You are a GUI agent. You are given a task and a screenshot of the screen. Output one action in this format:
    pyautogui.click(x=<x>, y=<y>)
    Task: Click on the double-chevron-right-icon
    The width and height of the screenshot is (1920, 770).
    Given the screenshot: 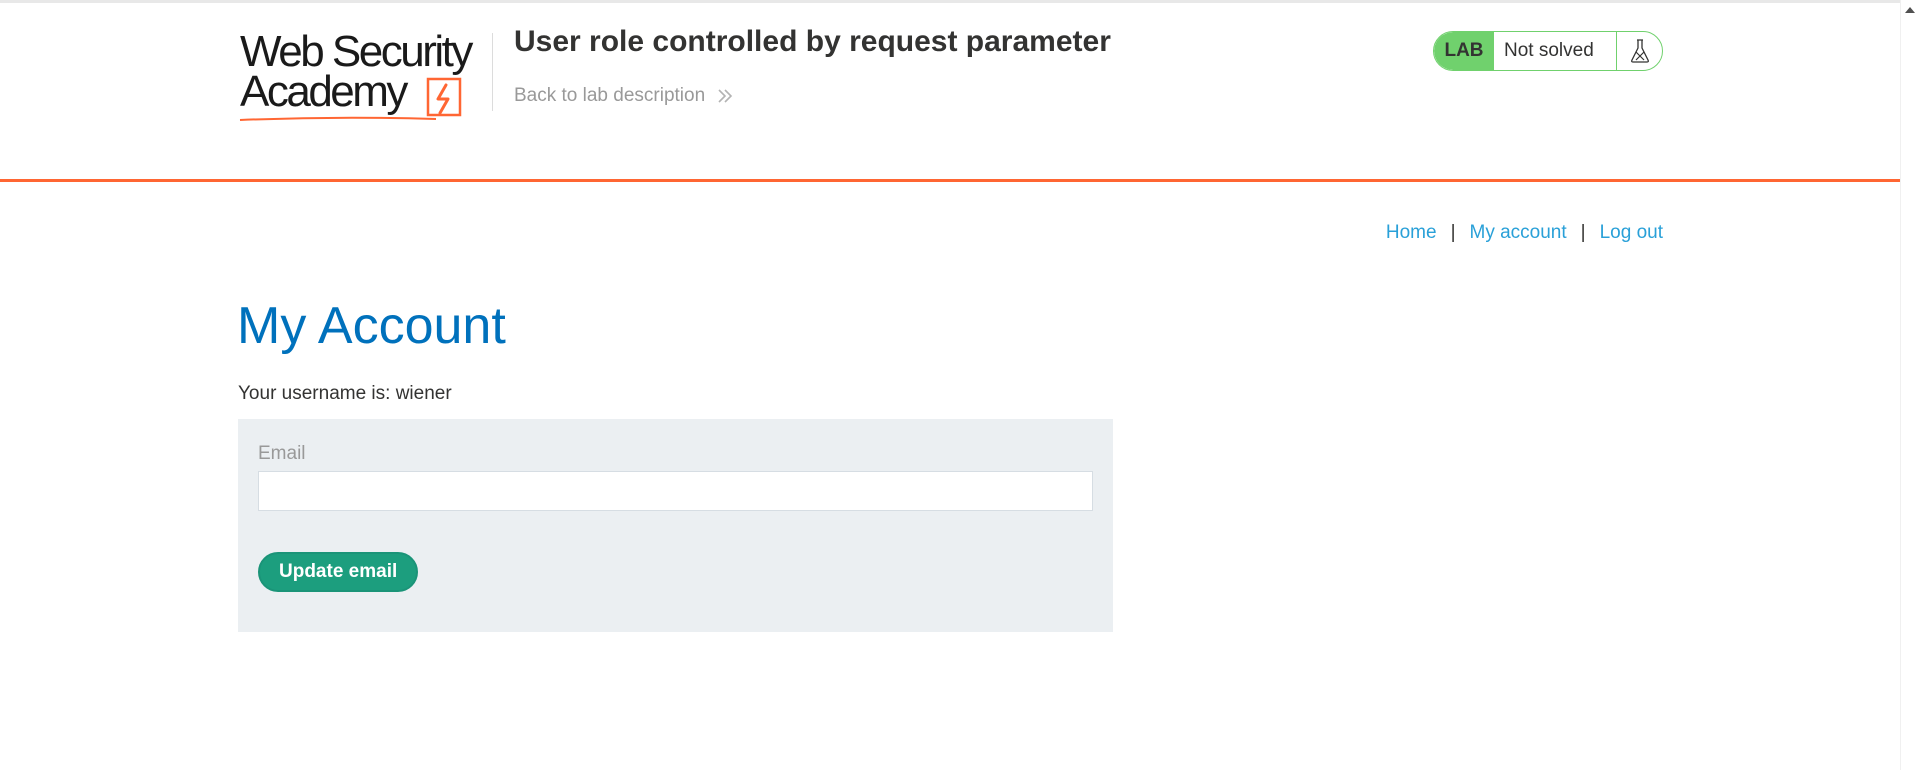 What is the action you would take?
    pyautogui.click(x=725, y=96)
    